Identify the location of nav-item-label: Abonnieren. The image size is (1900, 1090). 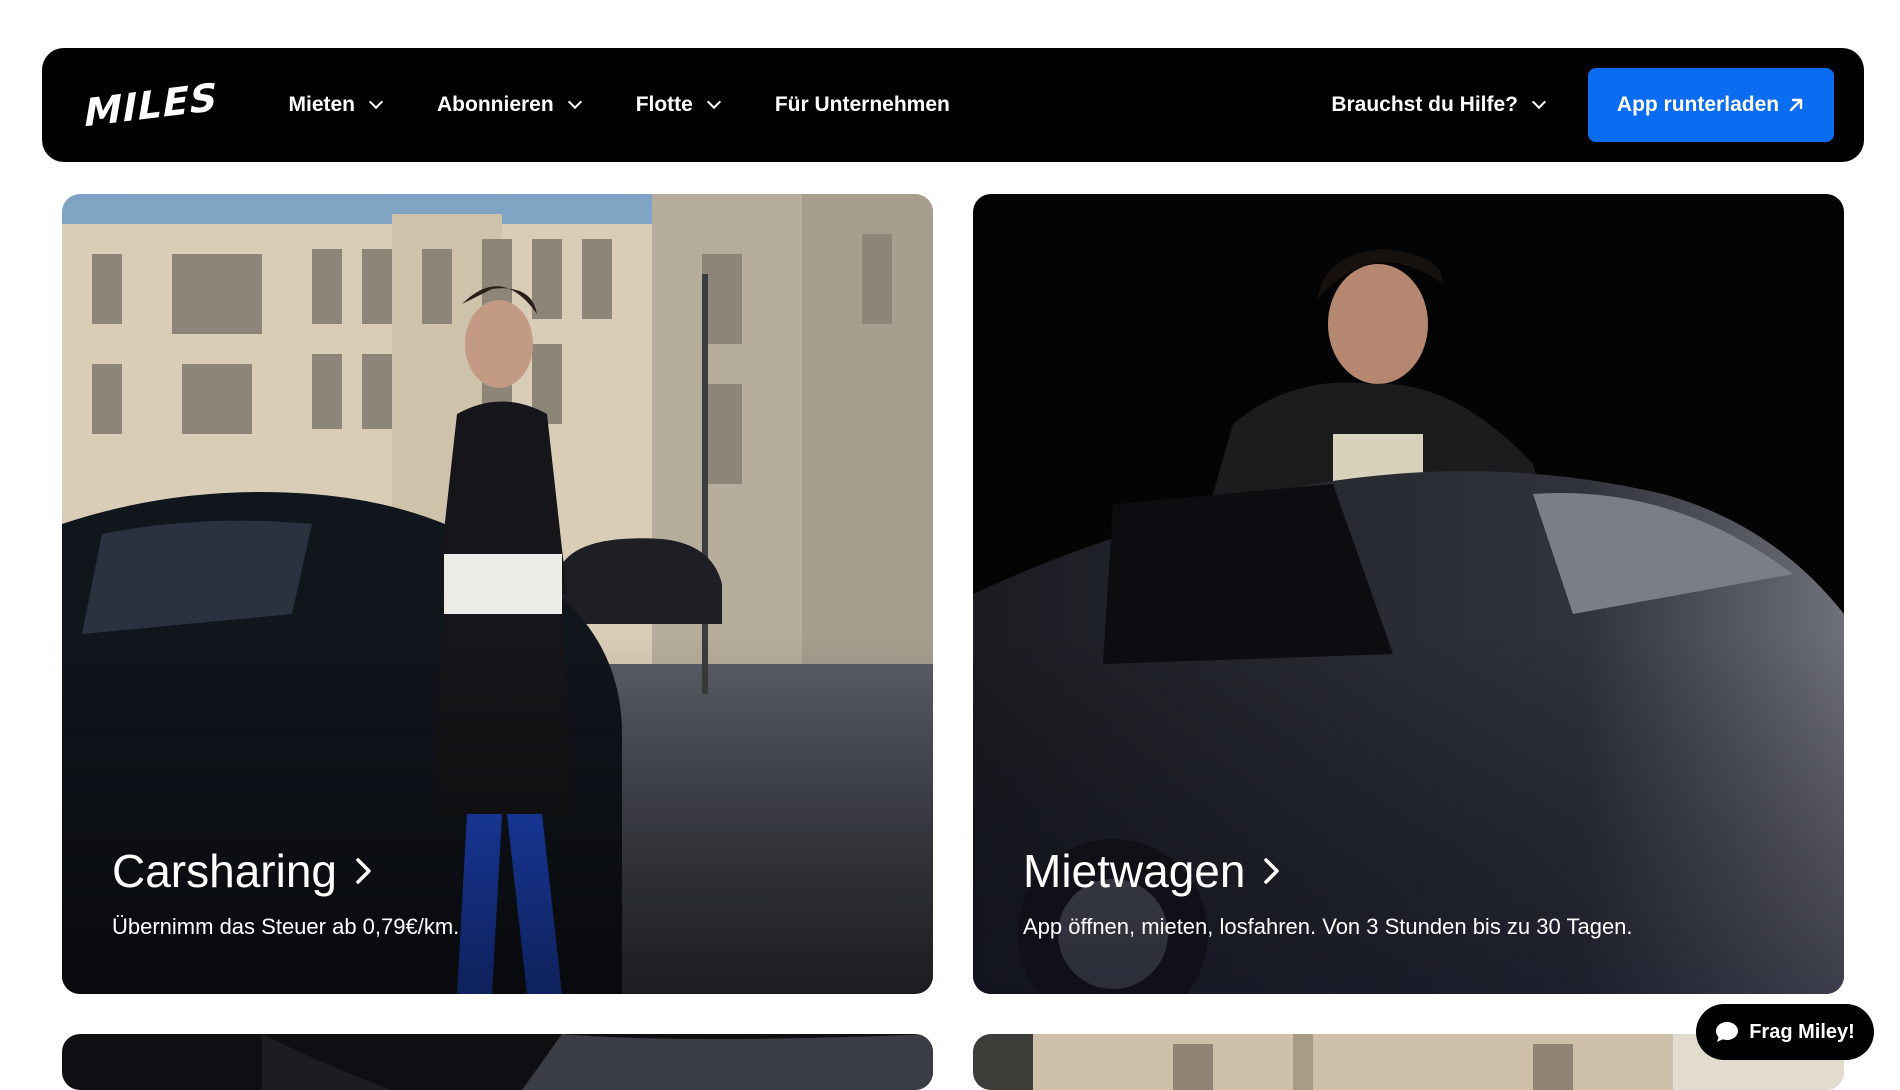
(495, 104).